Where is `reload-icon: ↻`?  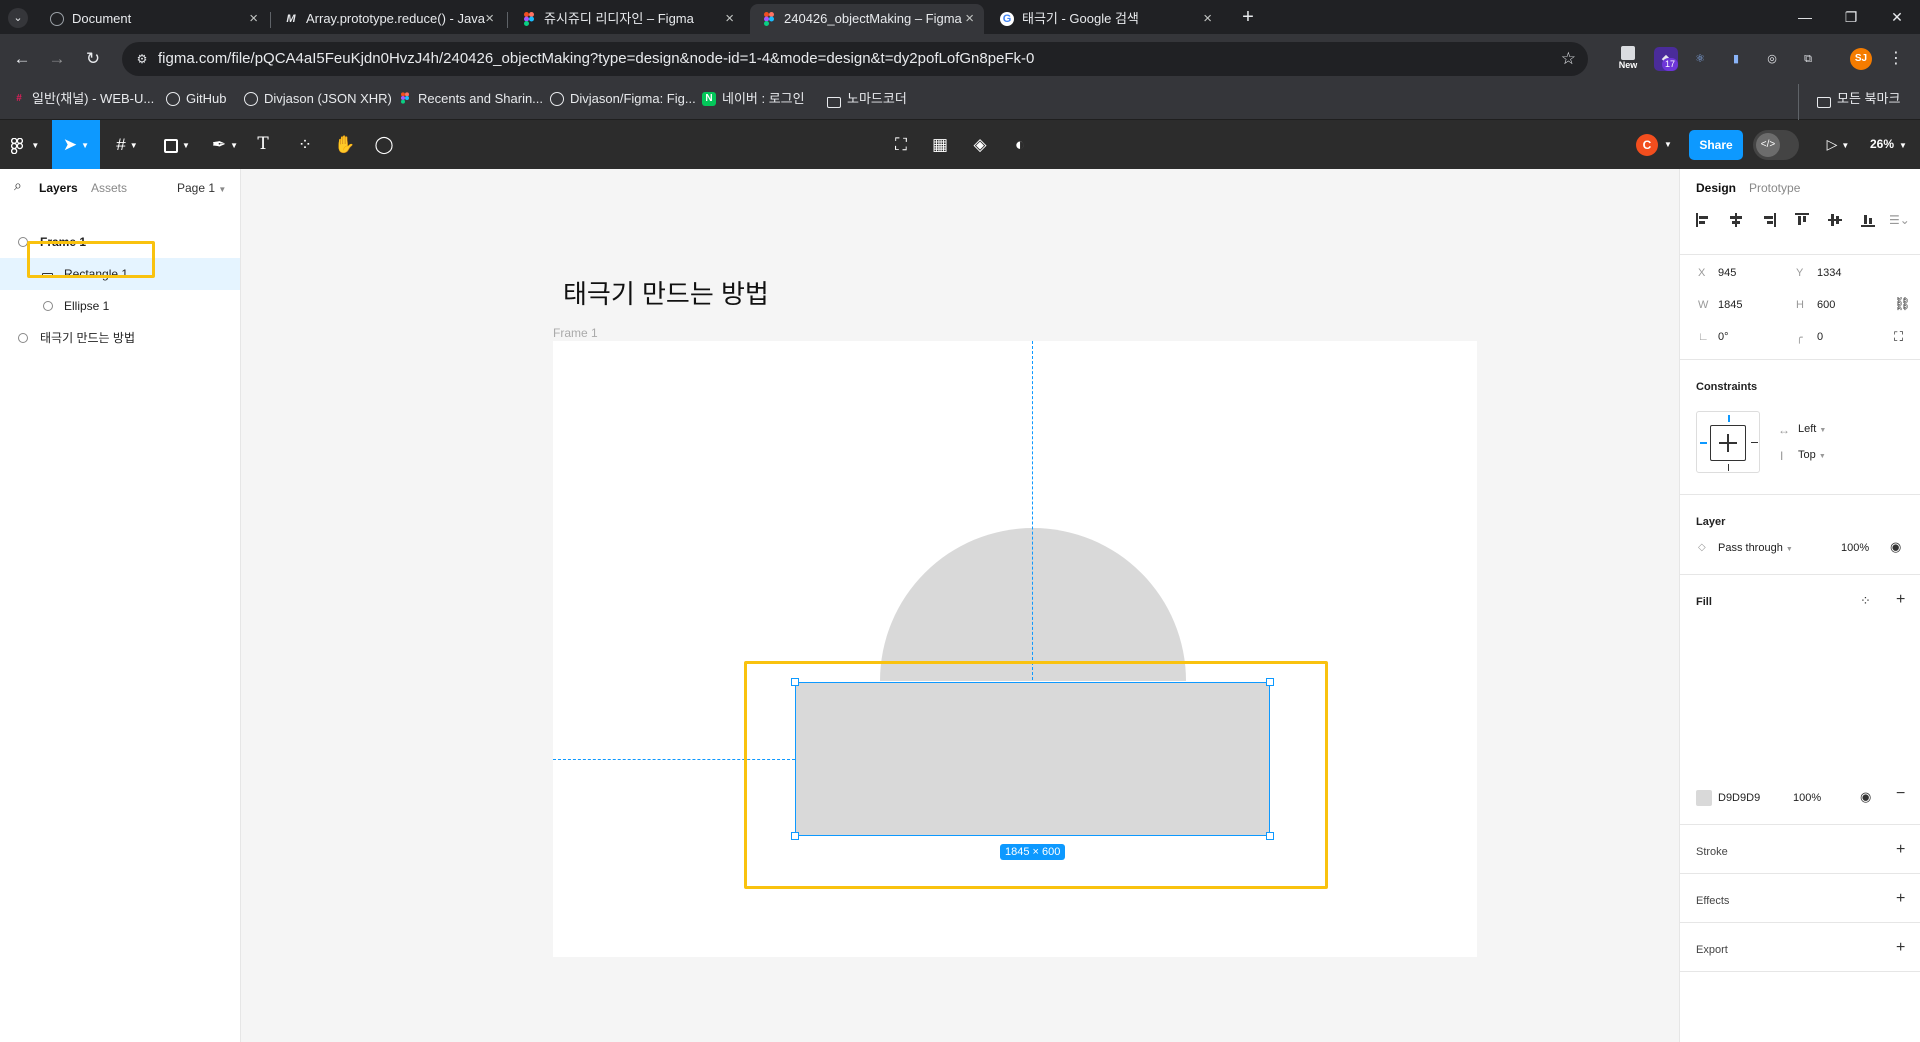 reload-icon: ↻ is located at coordinates (93, 59).